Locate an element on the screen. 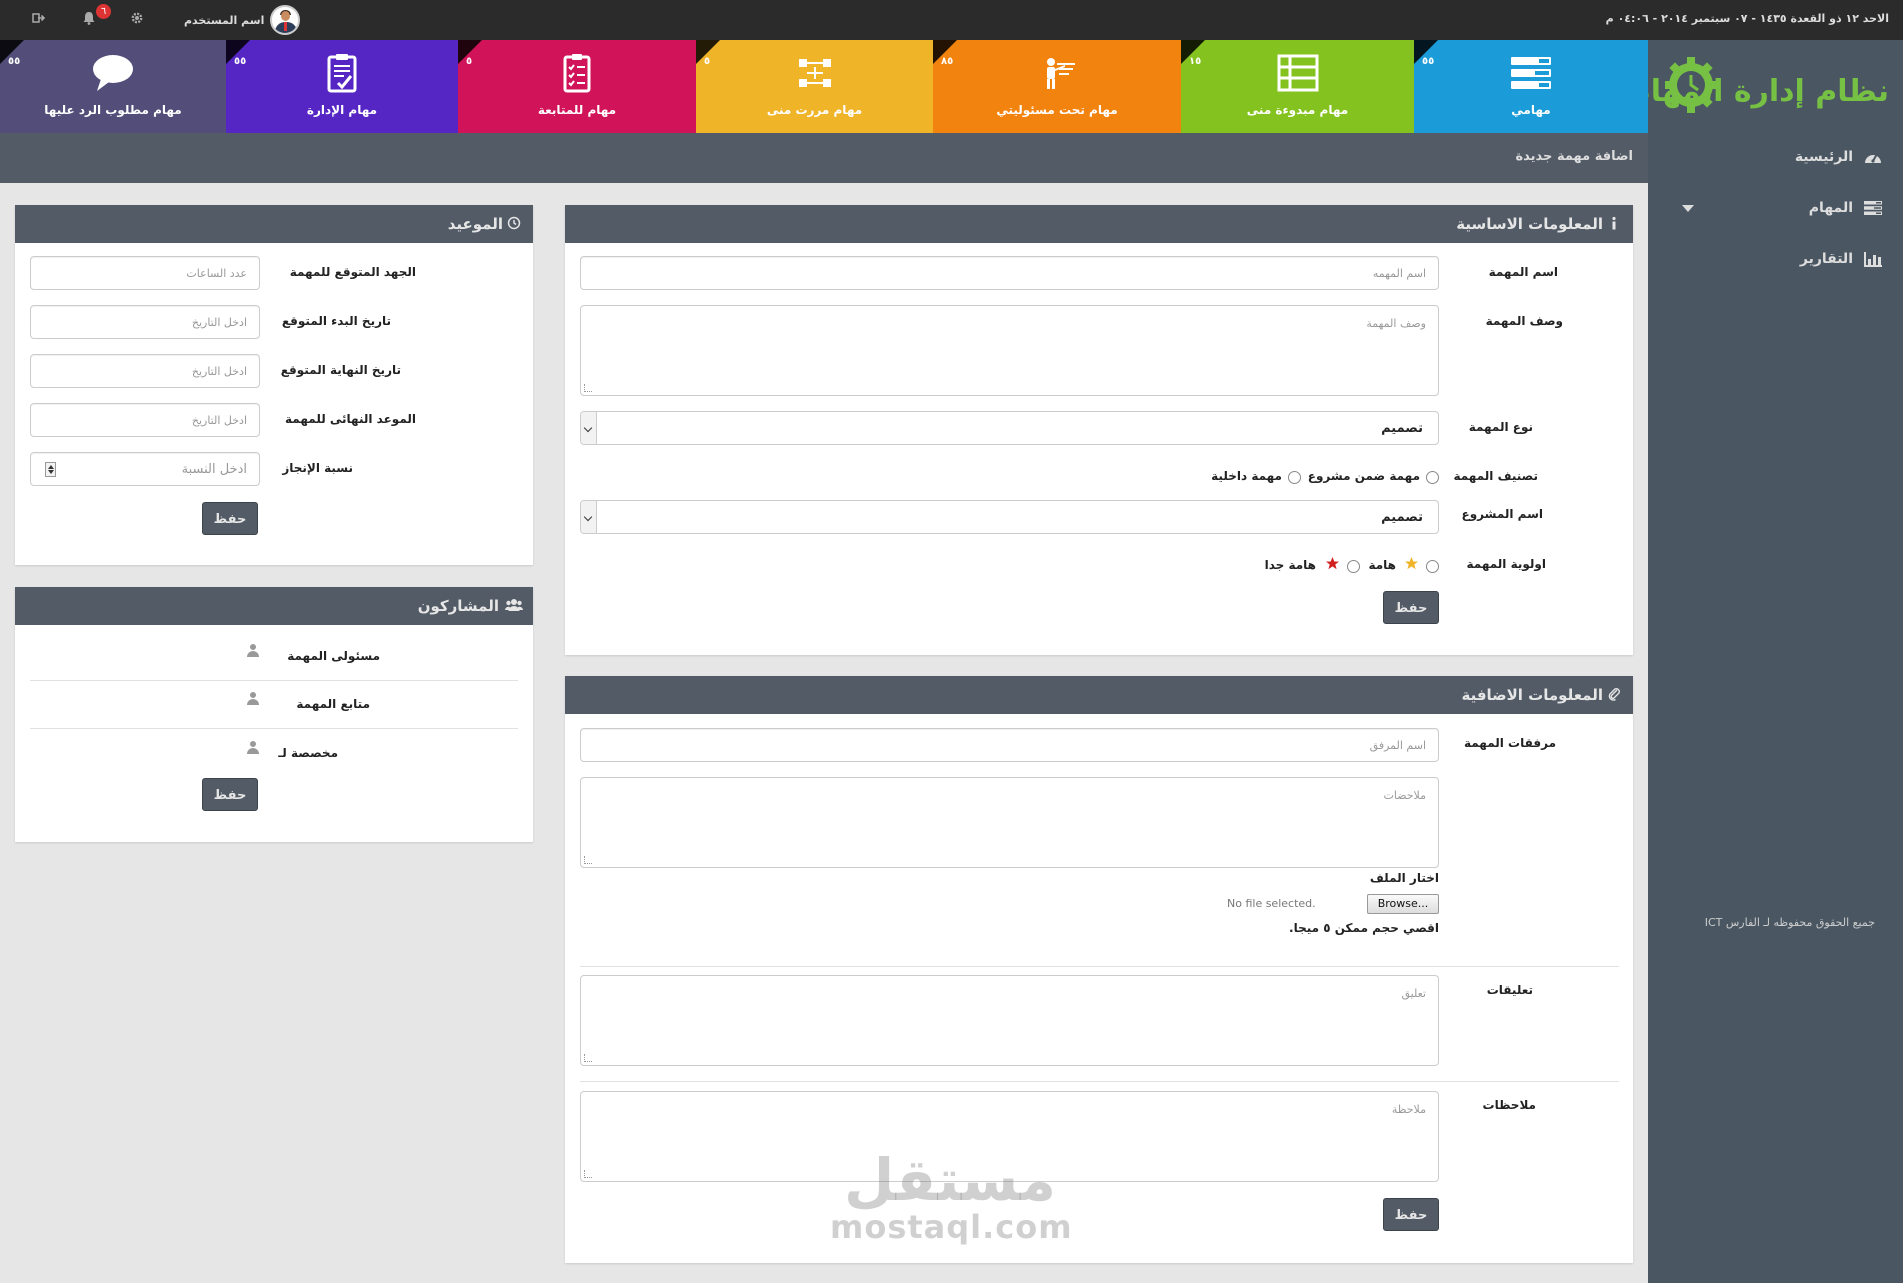 This screenshot has height=1283, width=1903. tile-passed-from-me: ٥ مهام مررت منى is located at coordinates (814, 86).